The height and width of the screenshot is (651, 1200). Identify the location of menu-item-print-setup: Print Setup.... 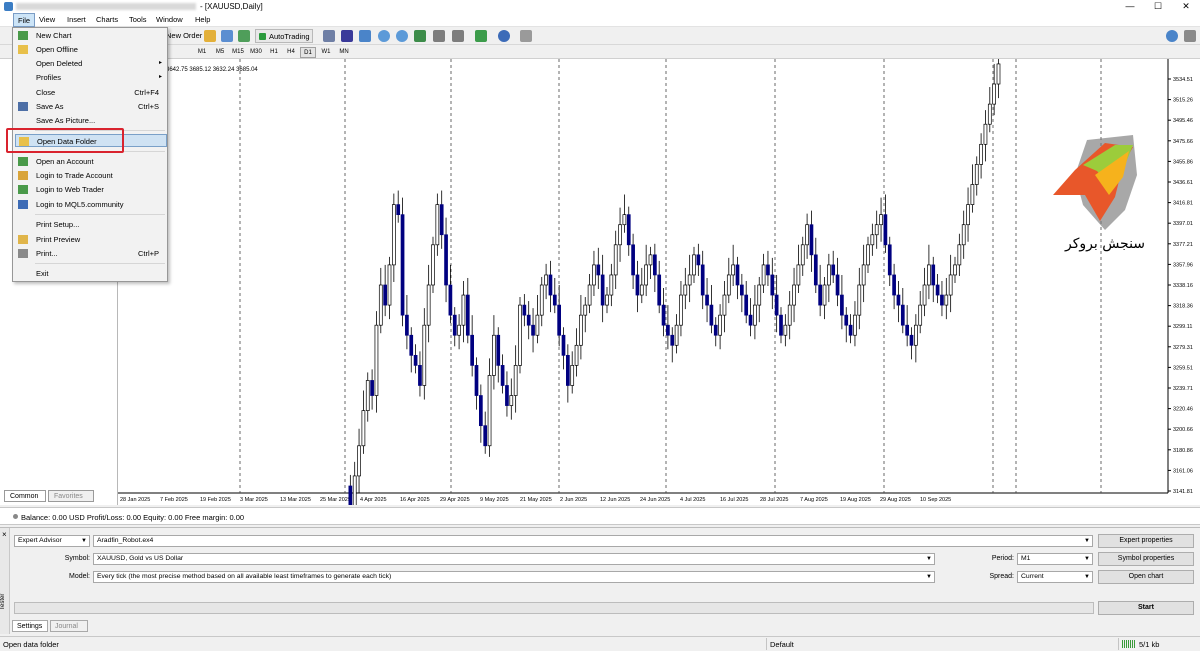
(91, 224).